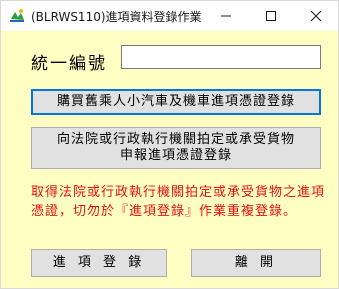 Image resolution: width=339 pixels, height=289 pixels. I want to click on minimize-button, so click(225, 16).